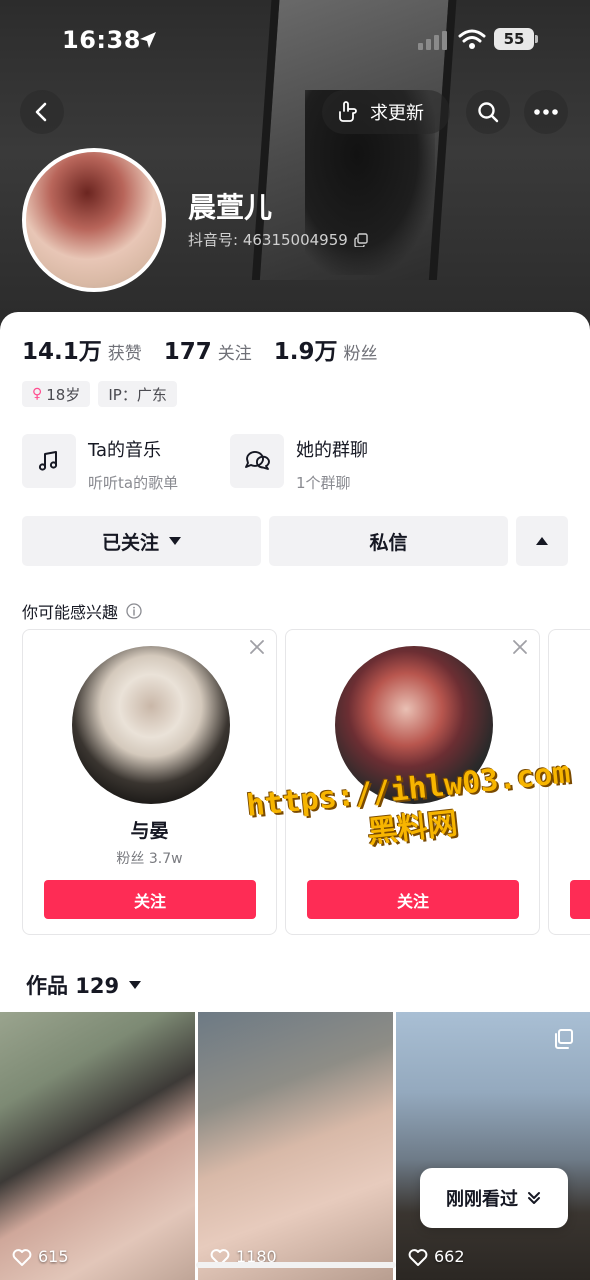  I want to click on copy-icon, so click(361, 239).